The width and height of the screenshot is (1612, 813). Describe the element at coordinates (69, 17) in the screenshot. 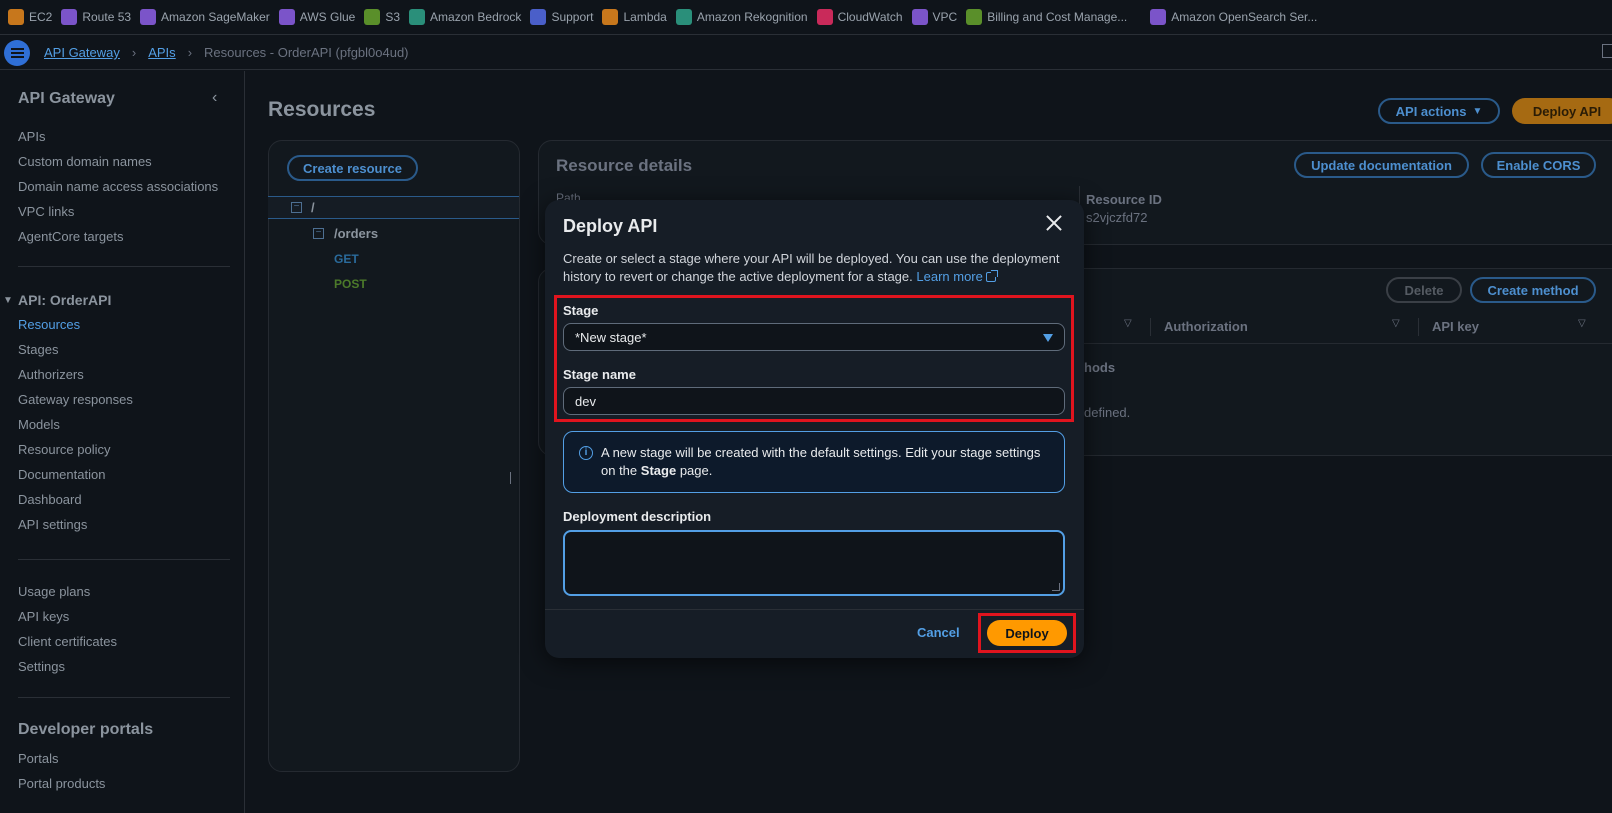

I see `route53-icon` at that location.